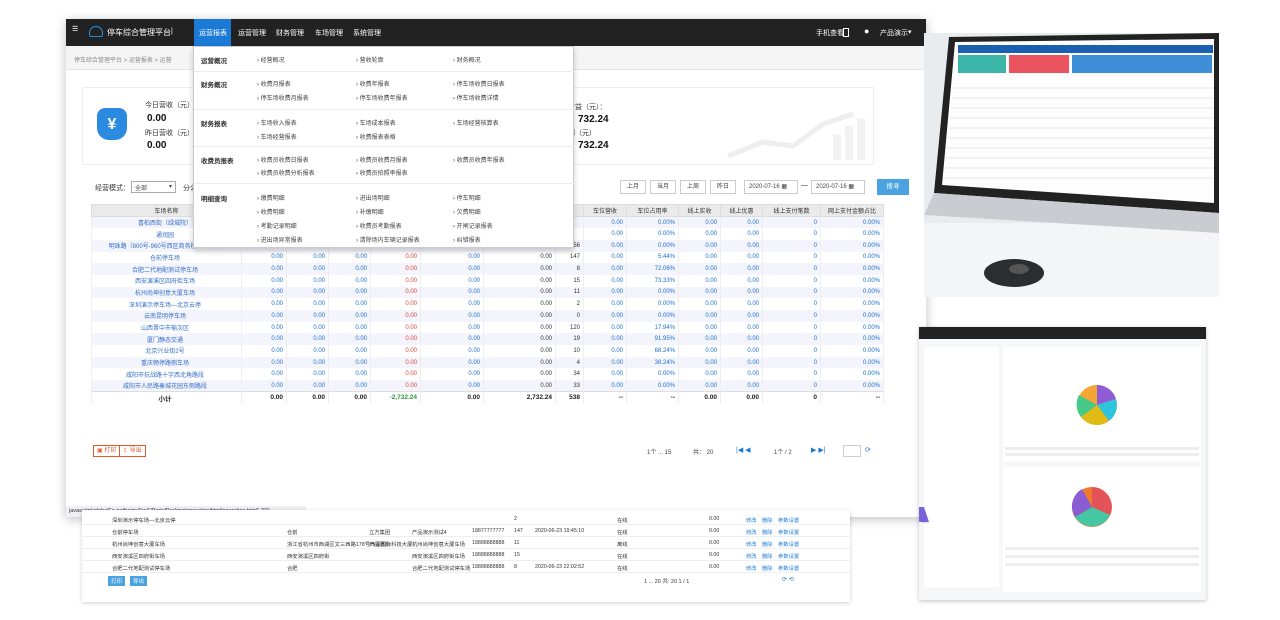  I want to click on menu-icon: ☰, so click(75, 29).